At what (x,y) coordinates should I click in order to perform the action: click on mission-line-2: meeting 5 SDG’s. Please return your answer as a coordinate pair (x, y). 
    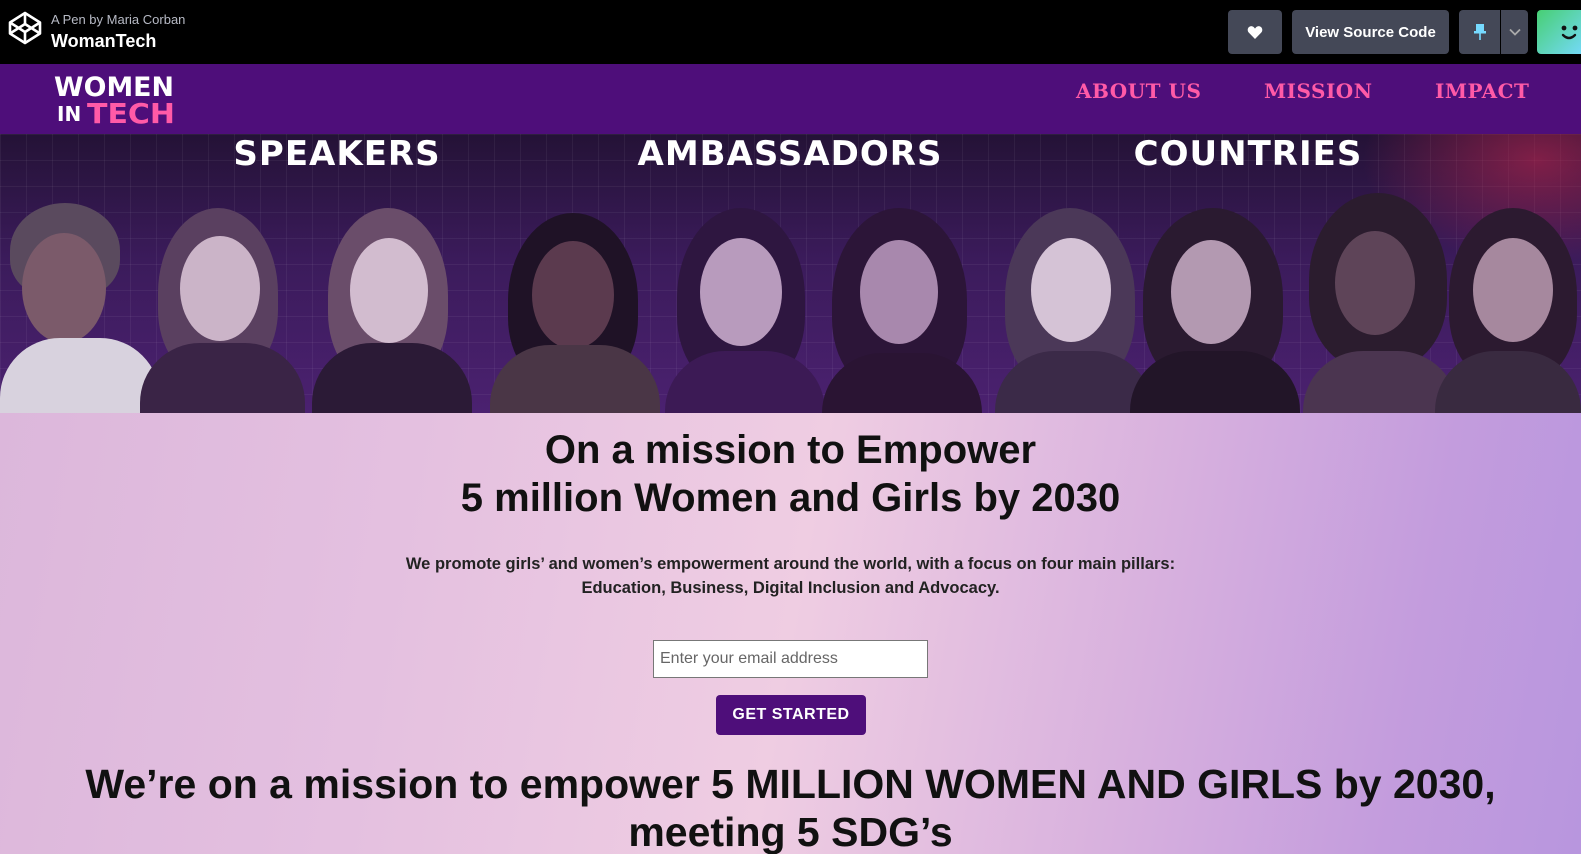
    Looking at the image, I should click on (790, 831).